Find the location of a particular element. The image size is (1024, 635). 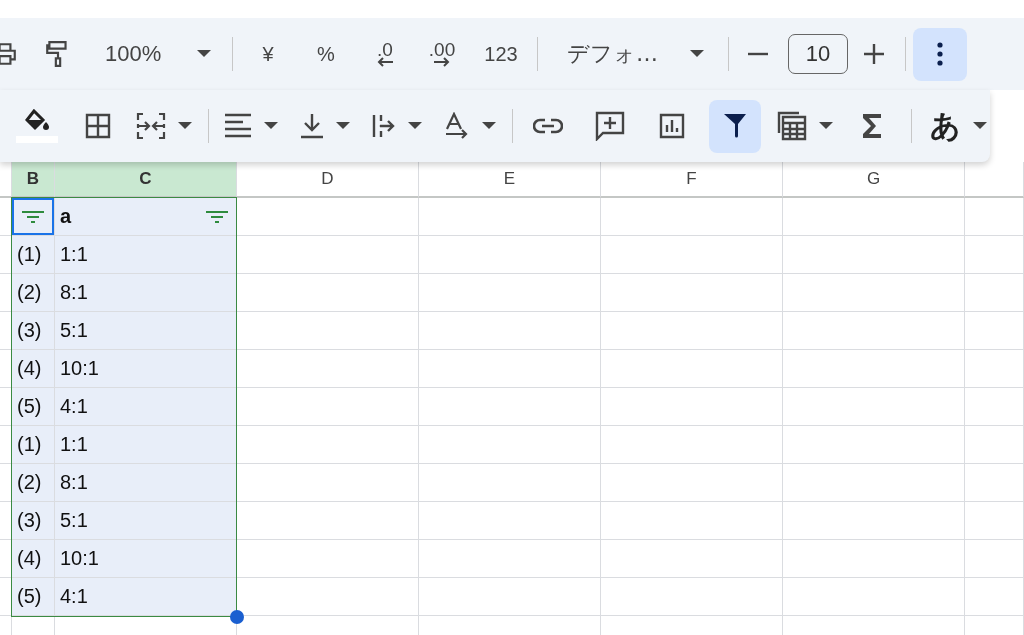

grid-icon is located at coordinates (98, 126).